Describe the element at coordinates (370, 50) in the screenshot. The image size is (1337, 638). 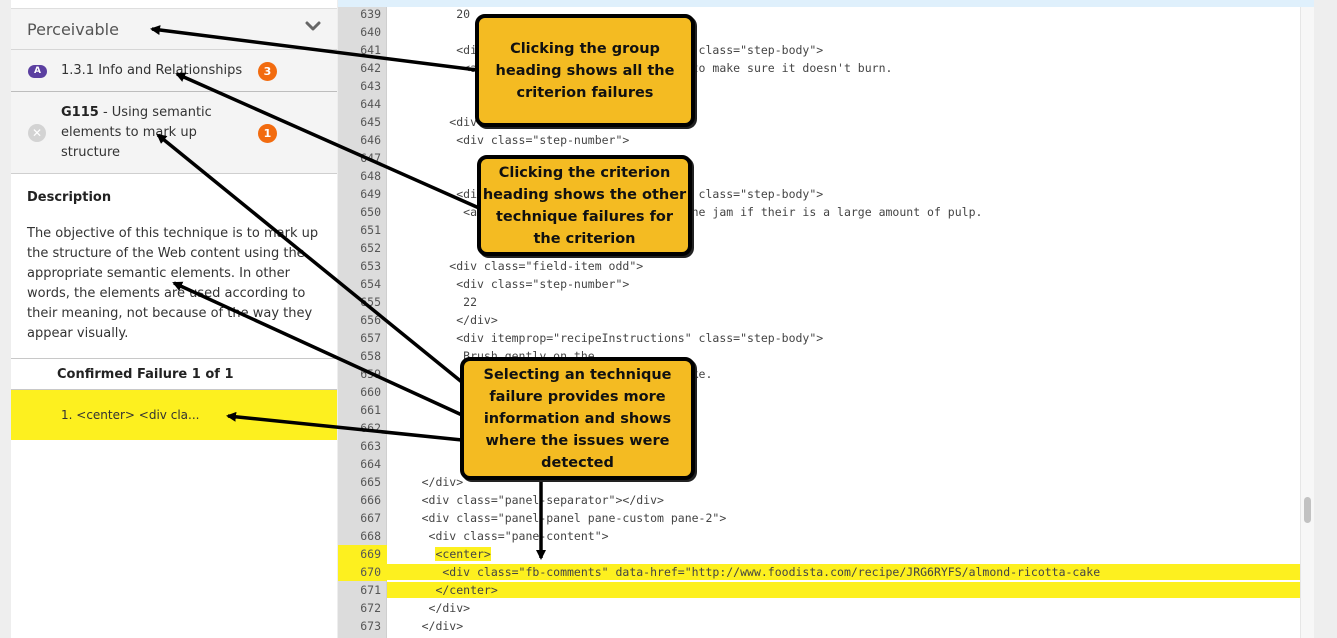
I see `line-number: 641` at that location.